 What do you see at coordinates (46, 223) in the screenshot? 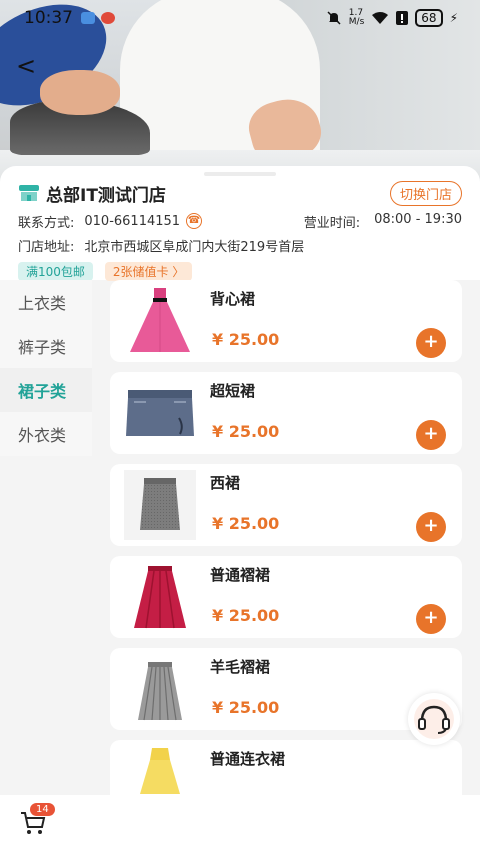
I see `contact-label: 联系方式:` at bounding box center [46, 223].